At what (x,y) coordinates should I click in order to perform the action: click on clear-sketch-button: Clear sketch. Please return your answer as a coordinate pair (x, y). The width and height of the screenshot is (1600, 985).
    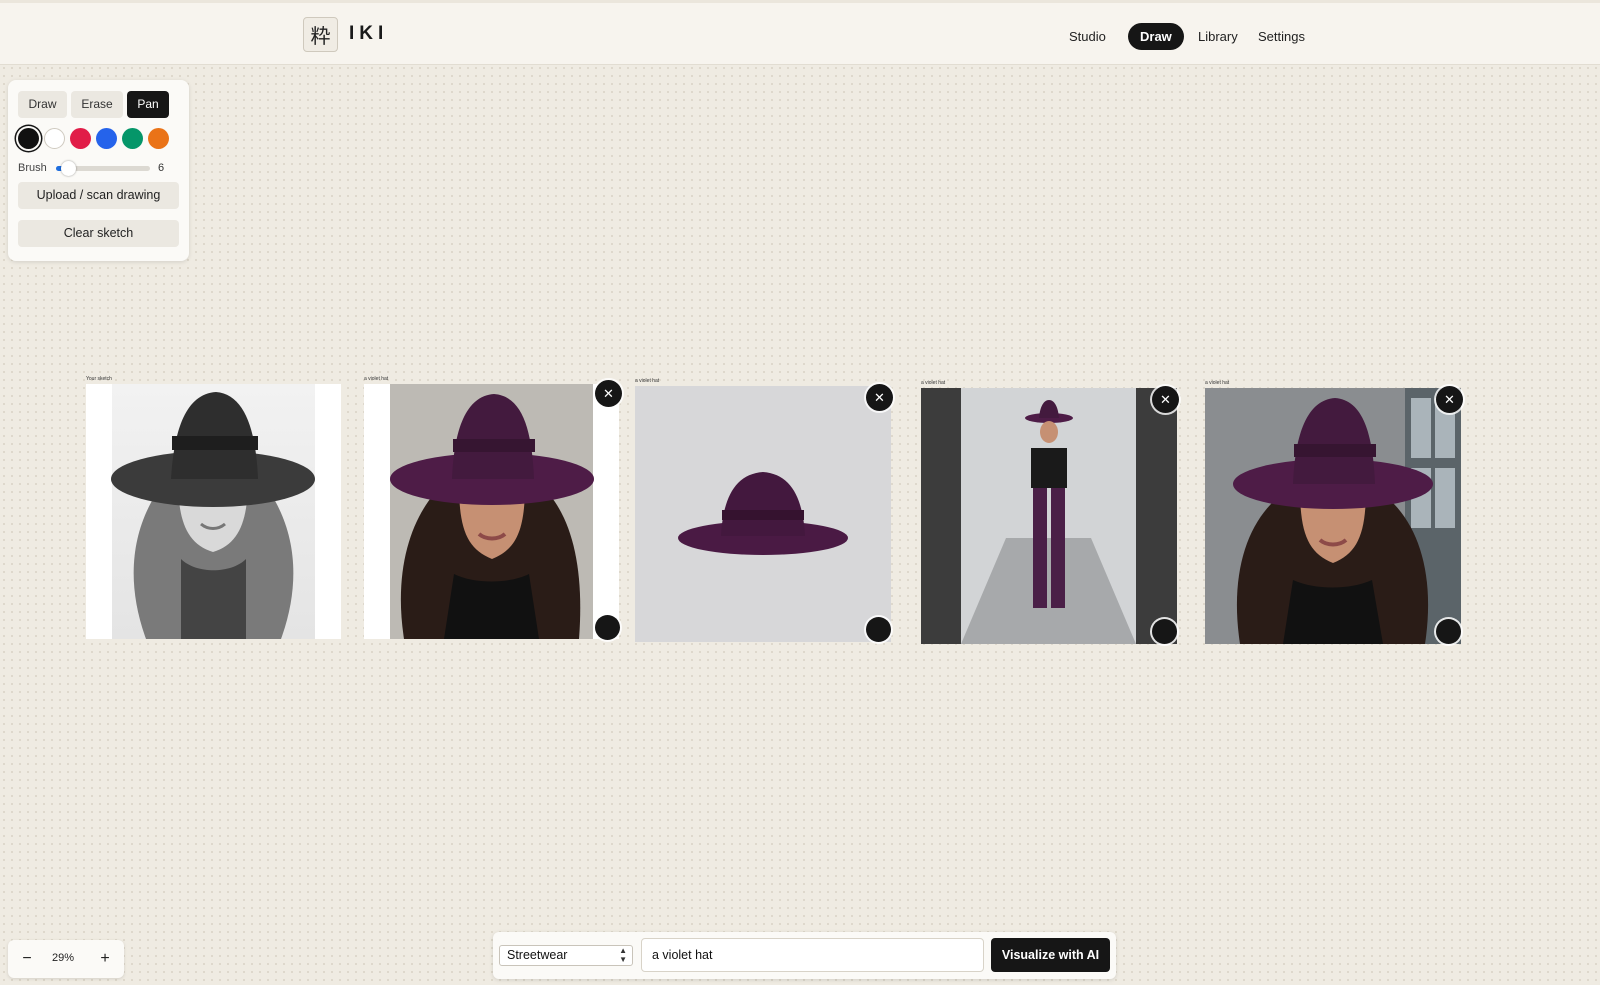
    Looking at the image, I should click on (98, 233).